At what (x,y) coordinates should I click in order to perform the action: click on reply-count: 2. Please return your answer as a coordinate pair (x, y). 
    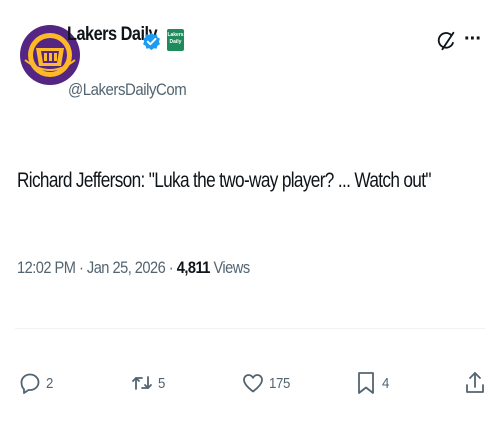
    Looking at the image, I should click on (49, 383).